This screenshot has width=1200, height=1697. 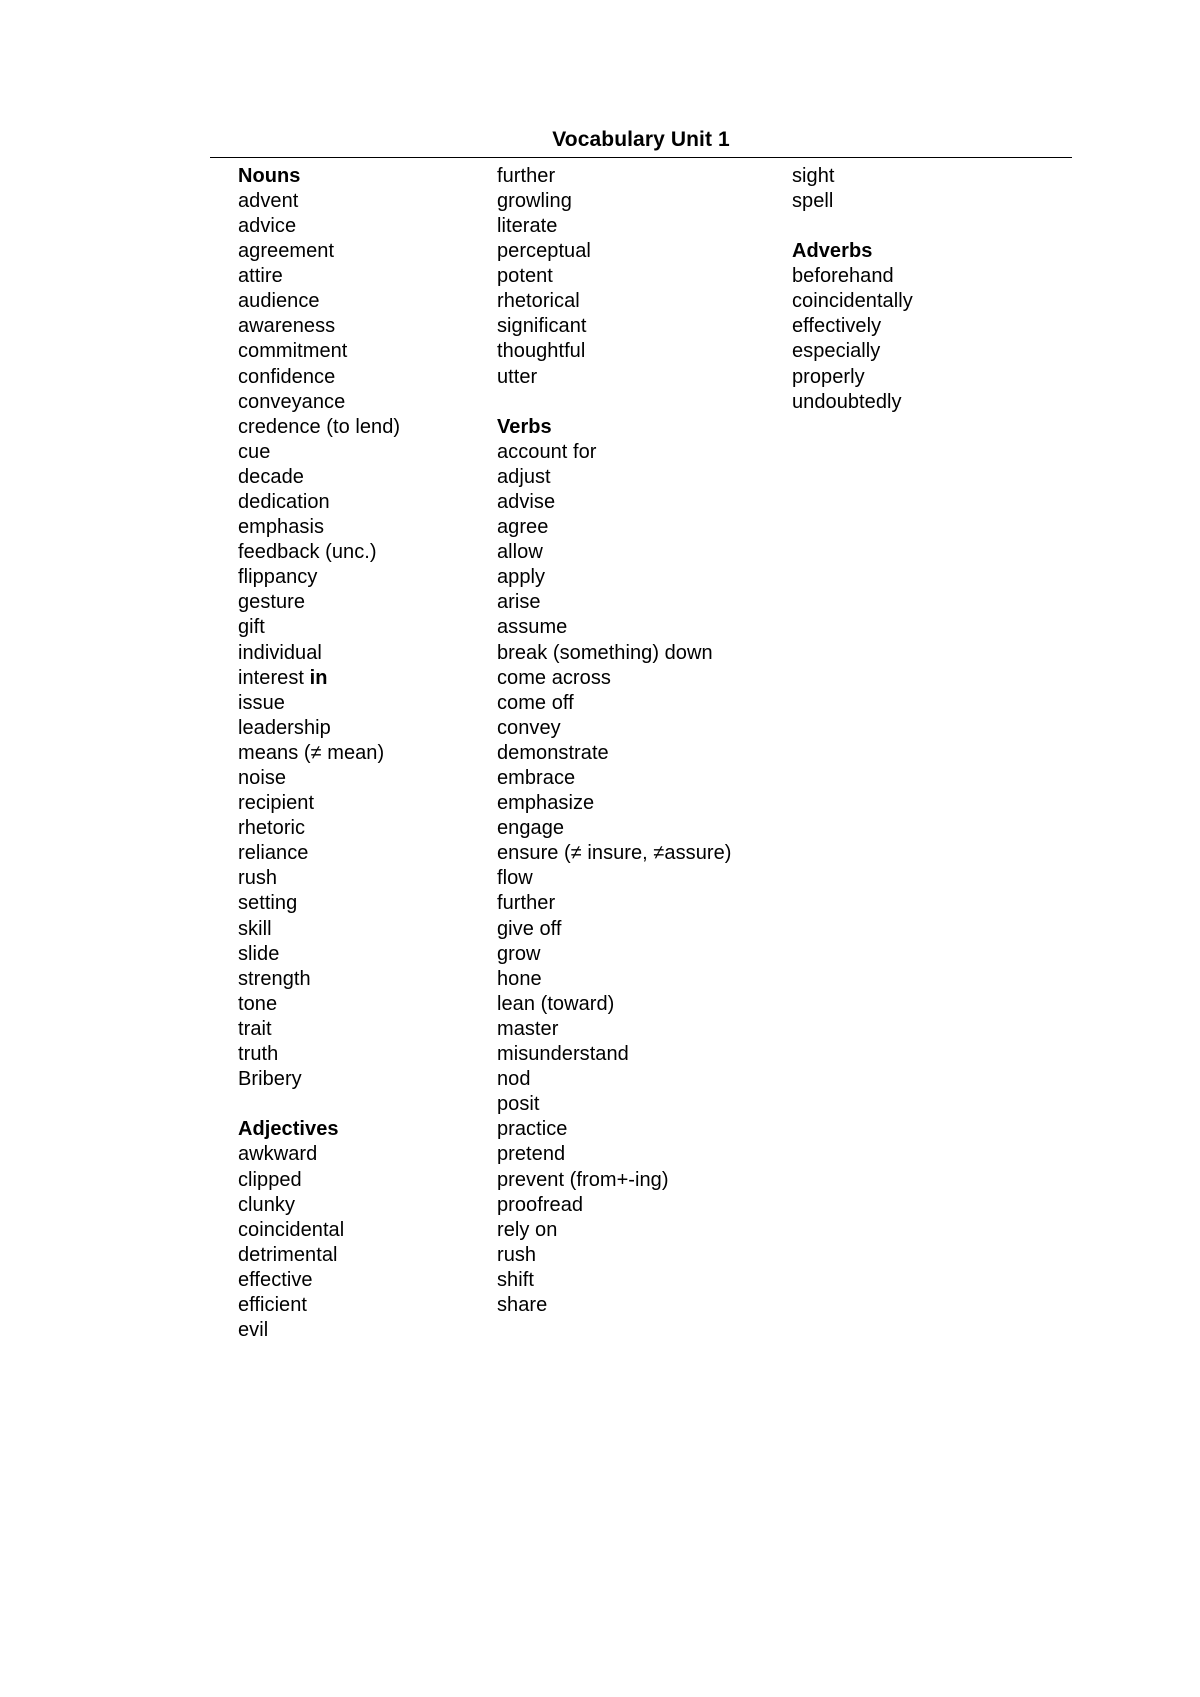 I want to click on list-item: trait, so click(x=255, y=1028).